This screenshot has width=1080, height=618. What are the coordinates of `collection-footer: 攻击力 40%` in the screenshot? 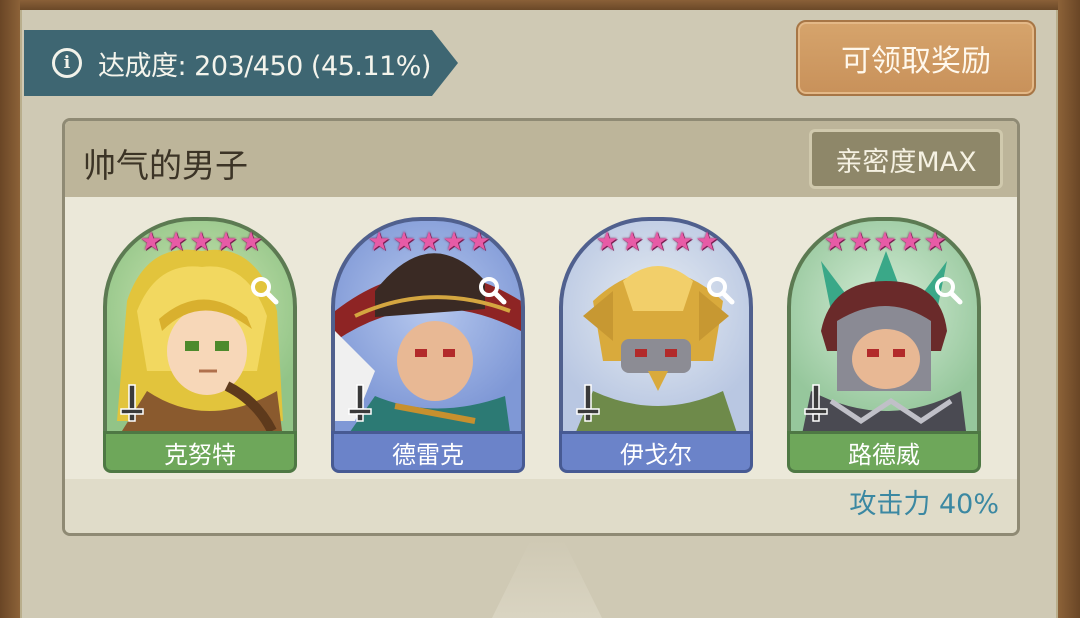 It's located at (541, 506).